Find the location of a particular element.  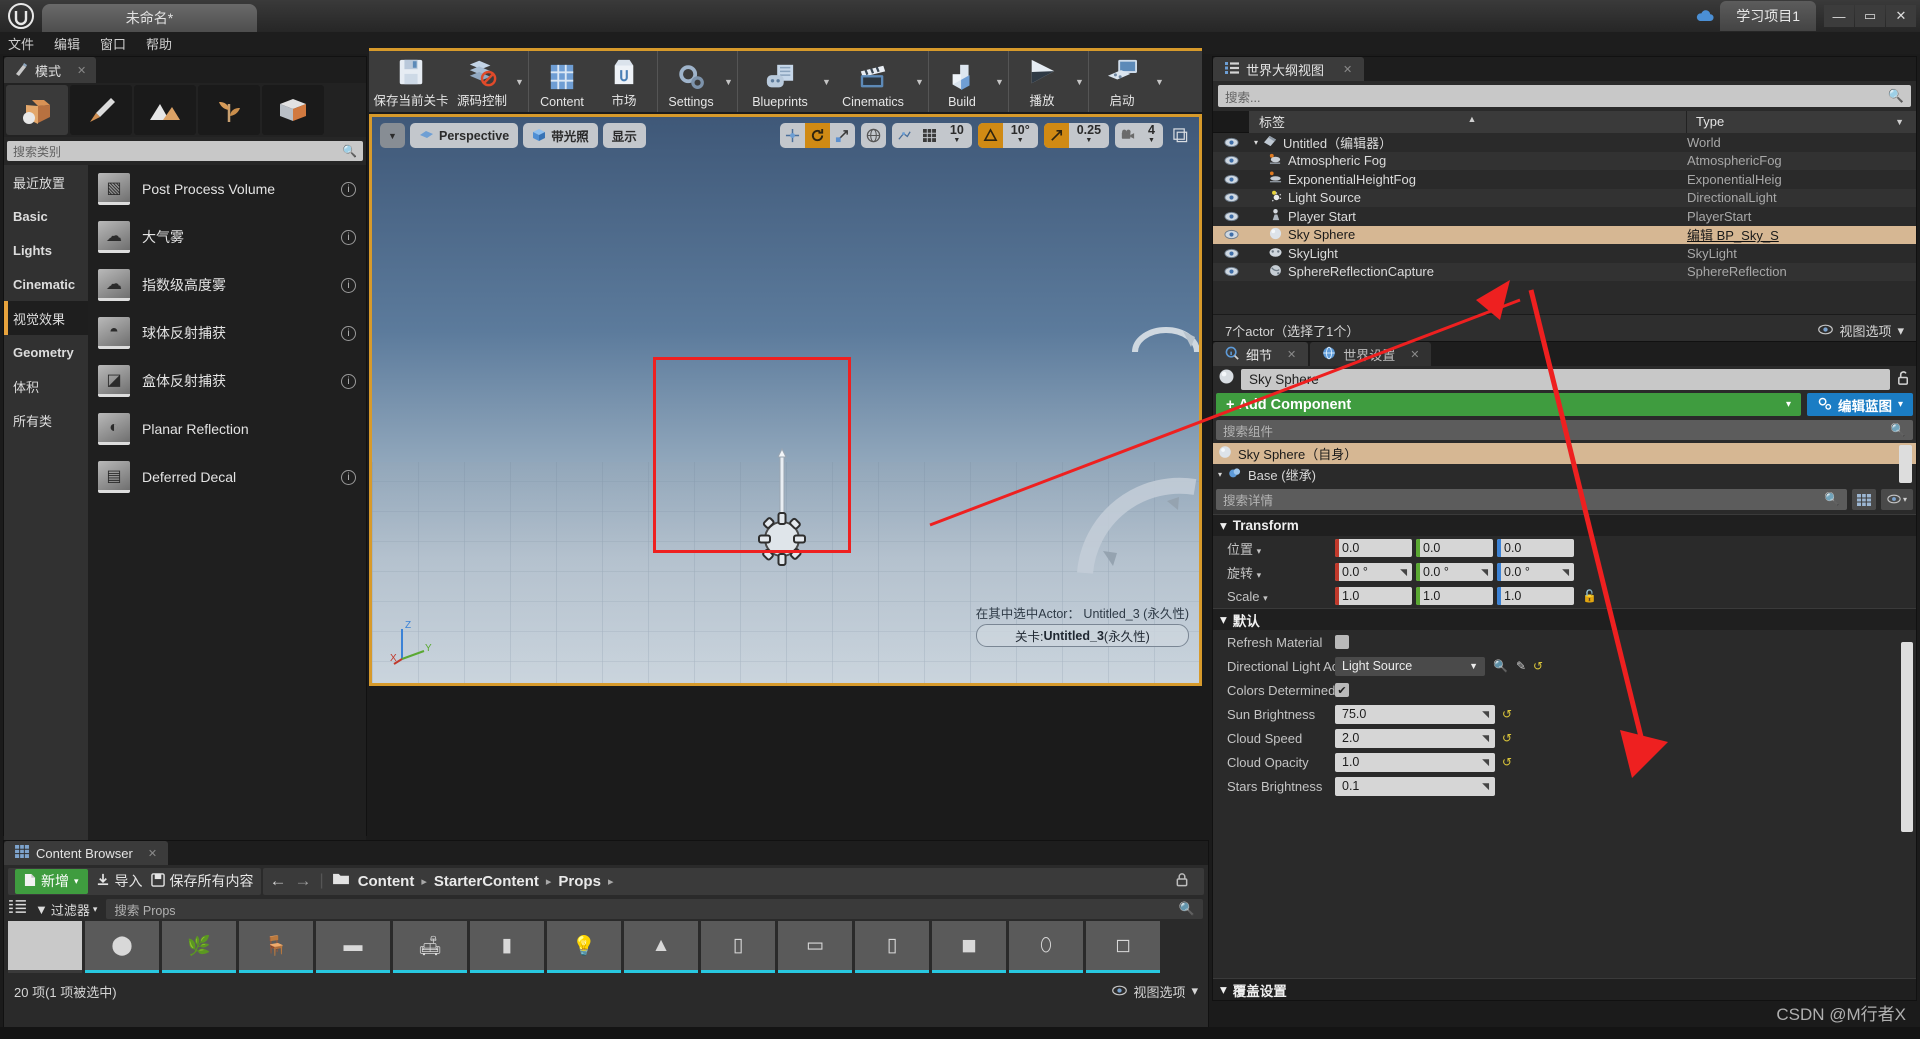

content-browser-view-options-button: 视图选项 ▾ is located at coordinates (1155, 991).